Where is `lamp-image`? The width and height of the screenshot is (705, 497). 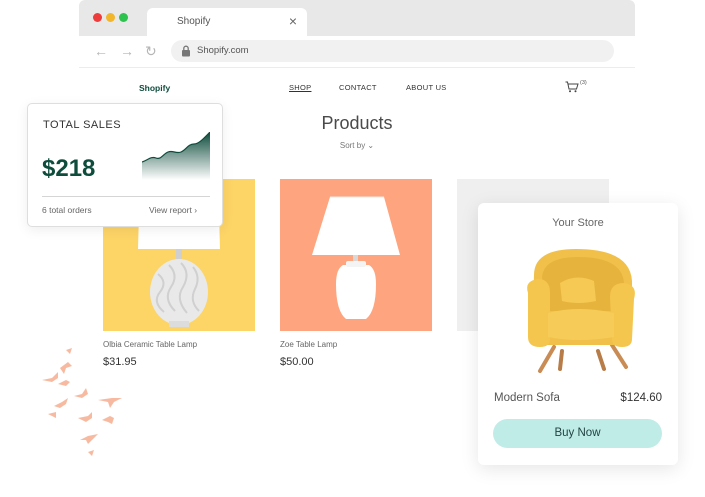 lamp-image is located at coordinates (356, 257).